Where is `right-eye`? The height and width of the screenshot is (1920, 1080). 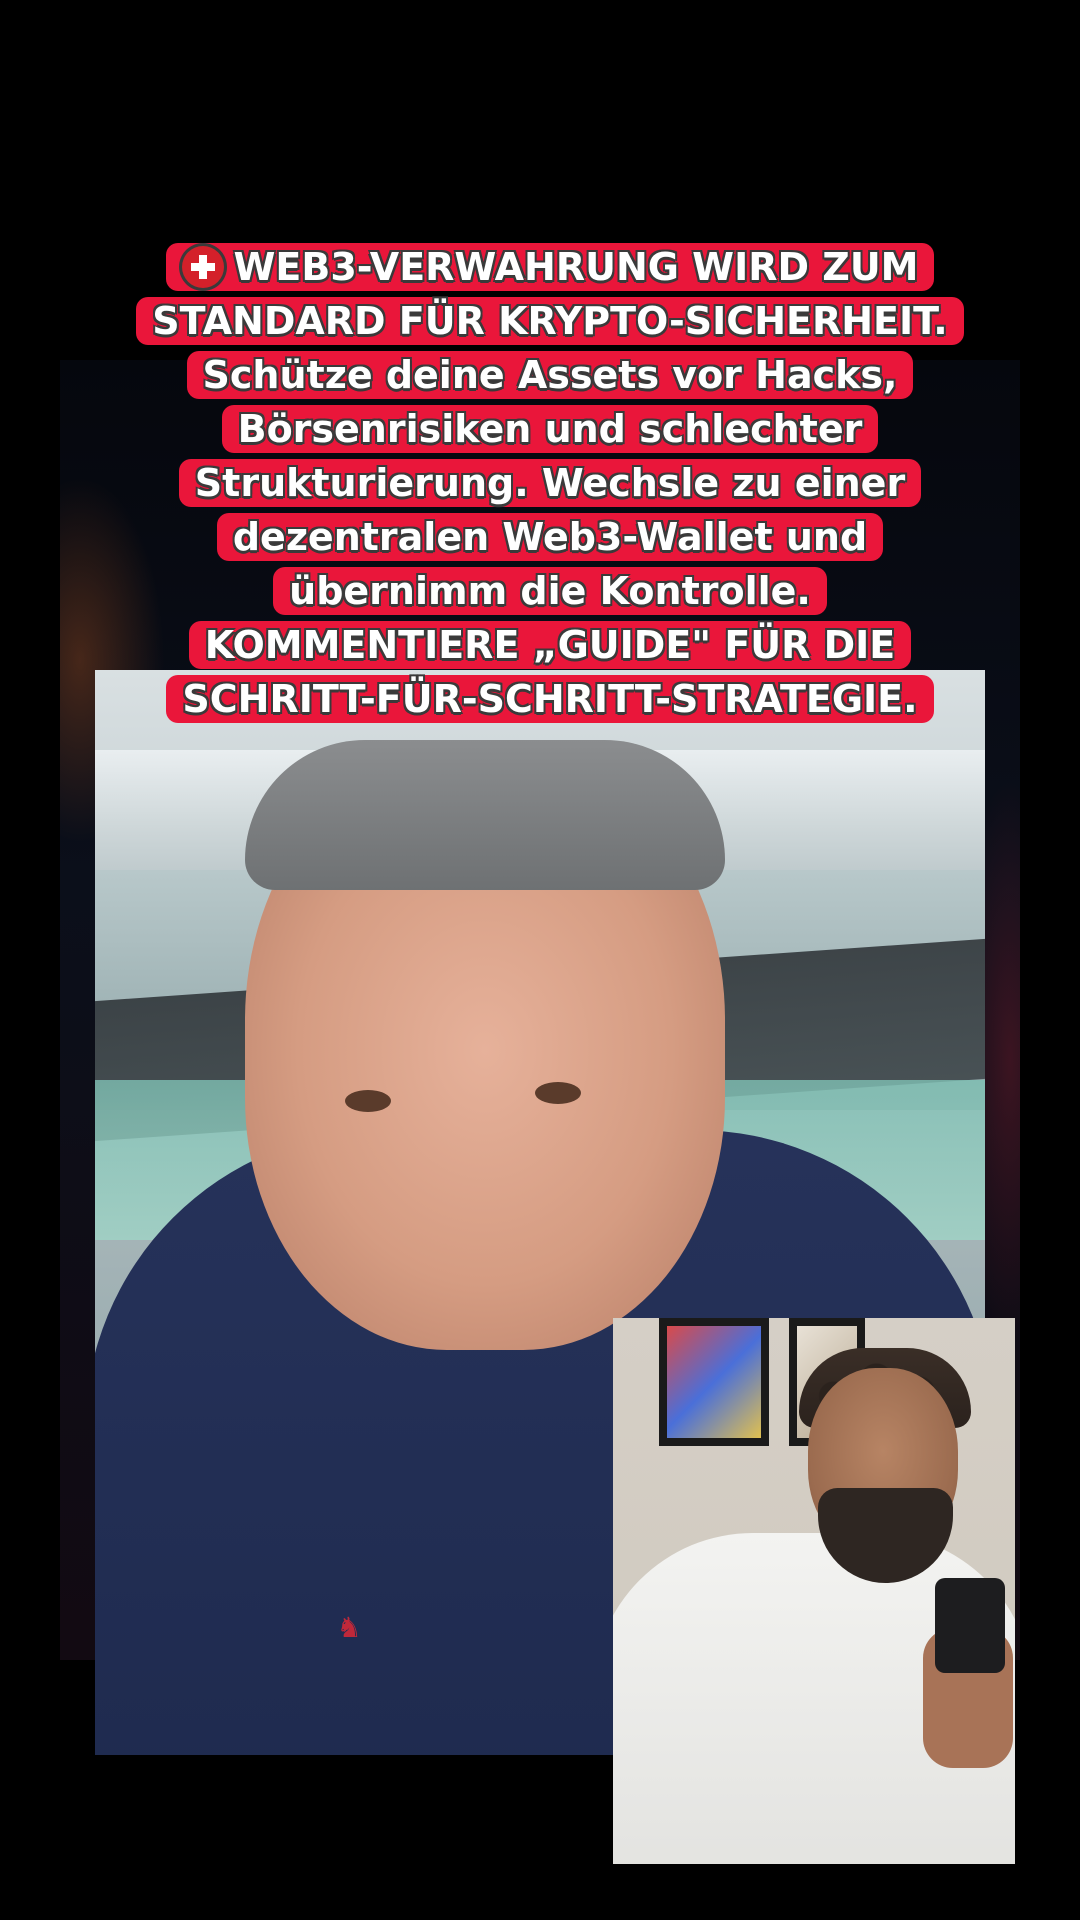
right-eye is located at coordinates (558, 1093).